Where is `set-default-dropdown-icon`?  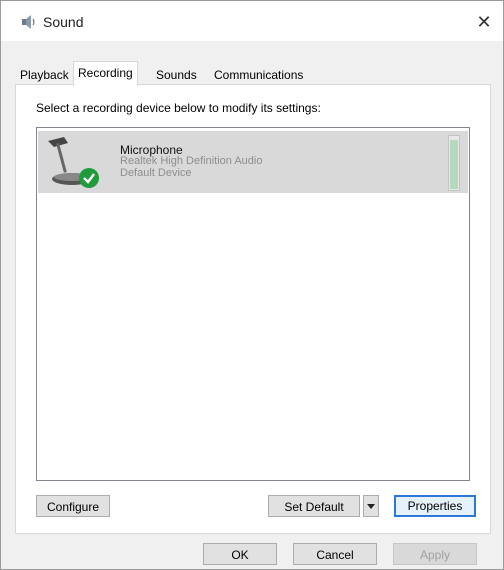
set-default-dropdown-icon is located at coordinates (371, 506).